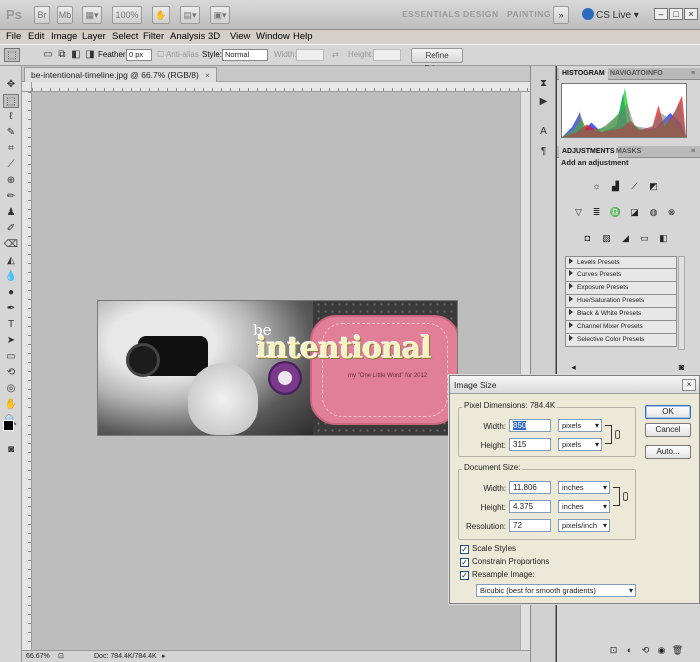 The image size is (700, 662). What do you see at coordinates (681, 367) in the screenshot?
I see `adjustments-options-icon: ◙` at bounding box center [681, 367].